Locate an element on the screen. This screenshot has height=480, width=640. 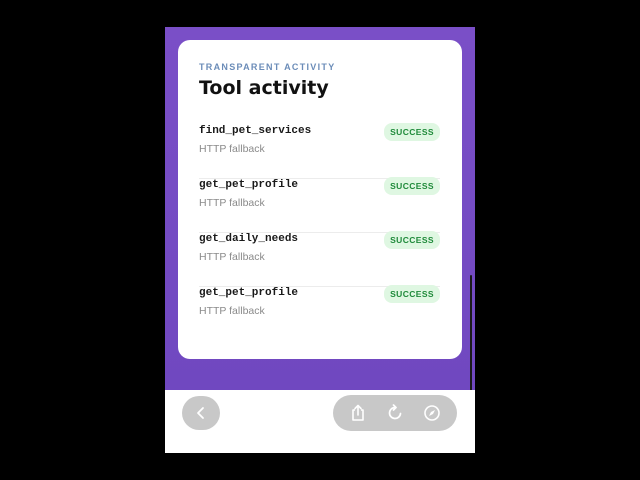
card-eyebrow: TRANSPARENT ACTIVITY is located at coordinates (267, 67).